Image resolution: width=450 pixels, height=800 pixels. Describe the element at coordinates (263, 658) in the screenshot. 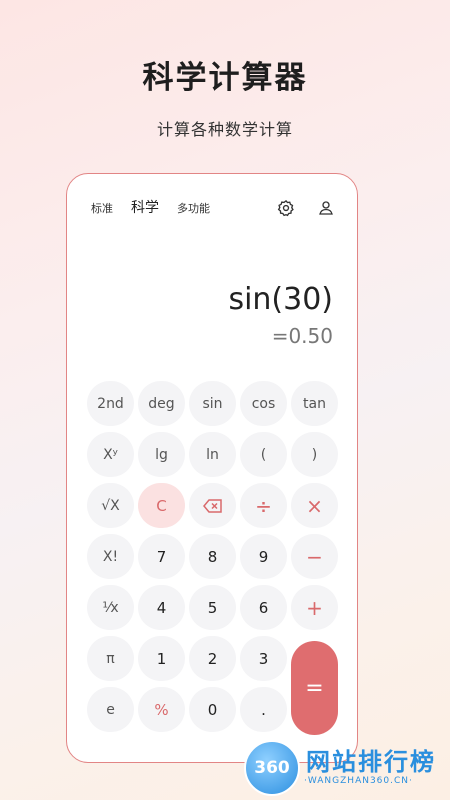

I see `key-3: 3` at that location.